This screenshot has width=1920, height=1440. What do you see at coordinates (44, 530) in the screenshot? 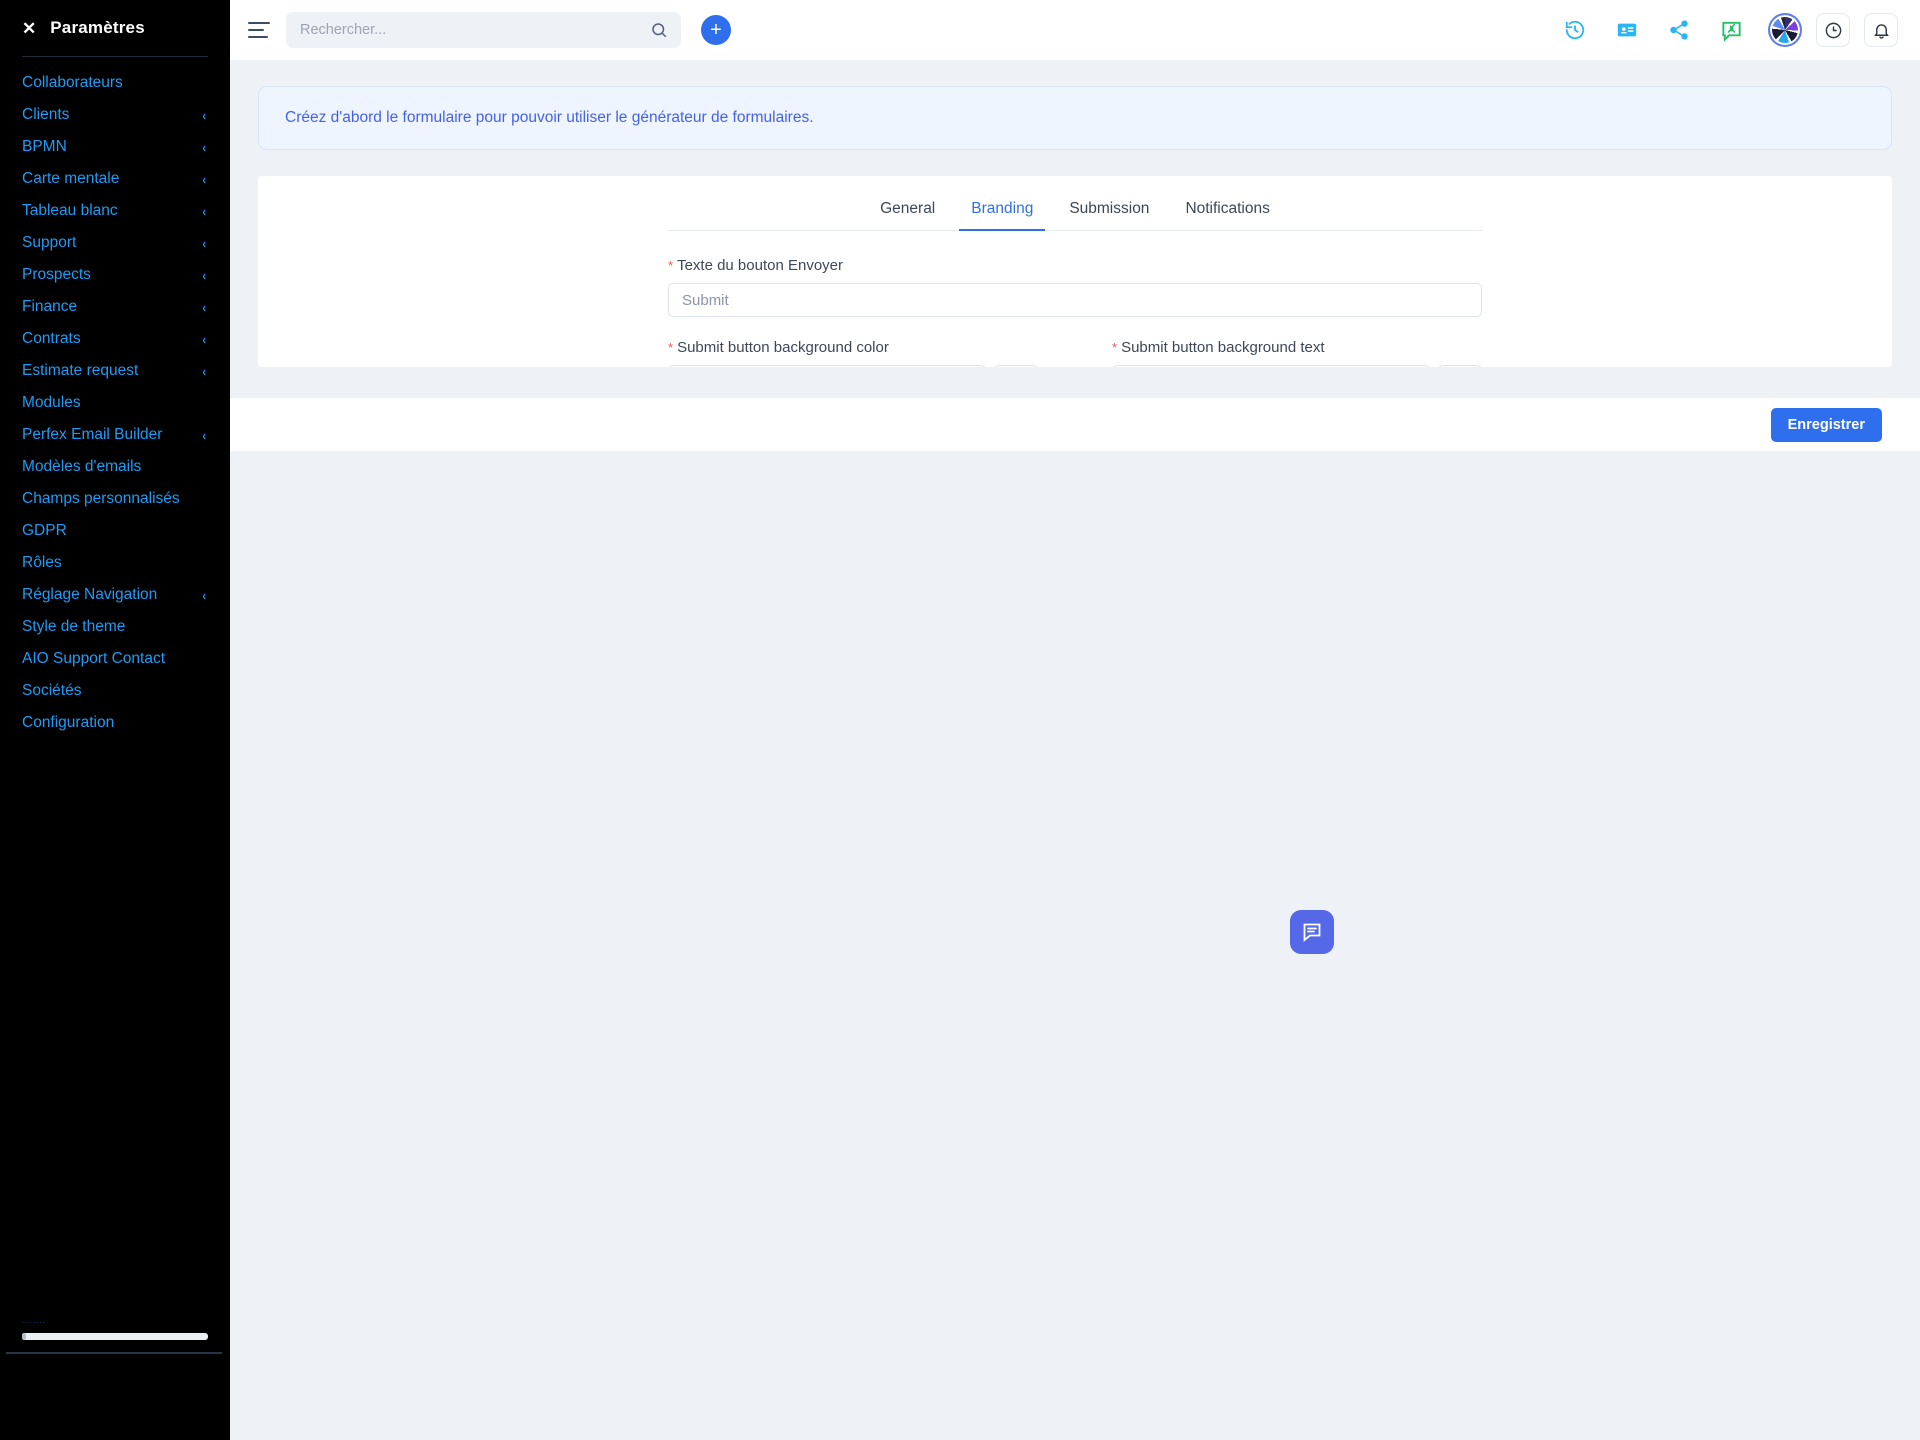
I see `sidebar-item-label: GDPR` at bounding box center [44, 530].